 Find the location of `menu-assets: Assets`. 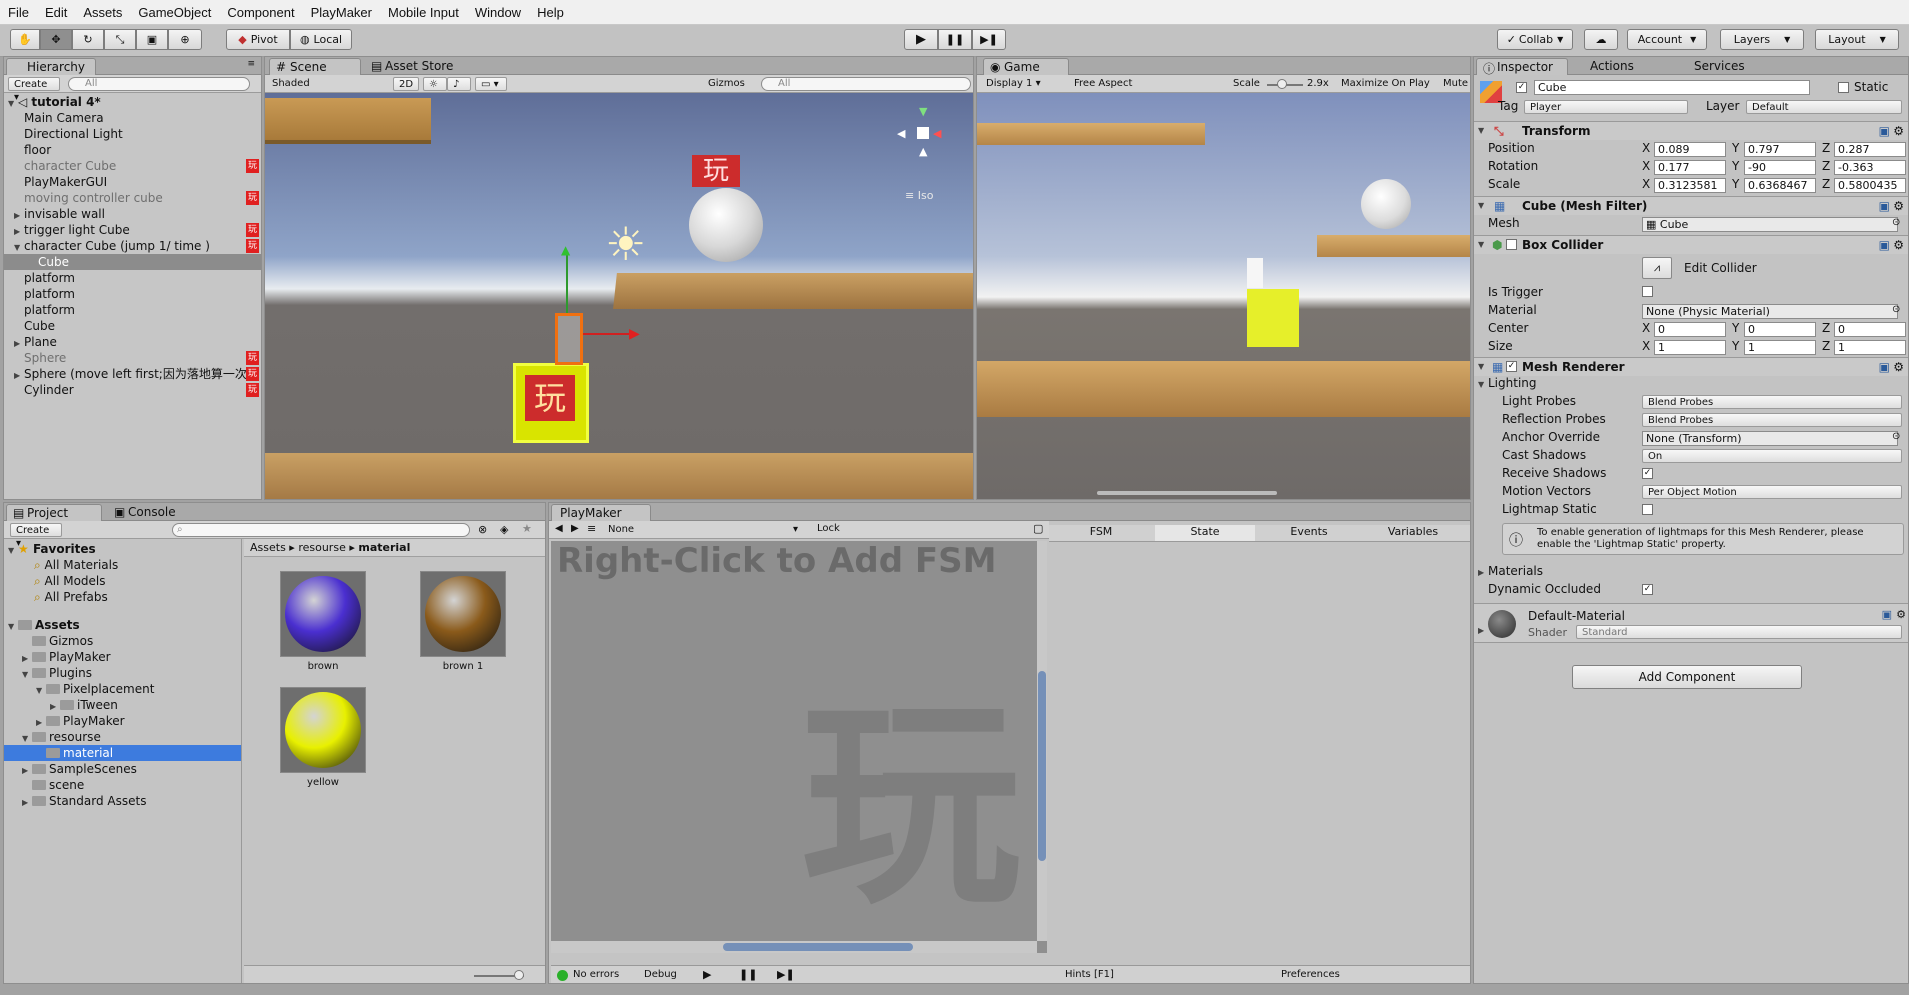

menu-assets: Assets is located at coordinates (102, 12).